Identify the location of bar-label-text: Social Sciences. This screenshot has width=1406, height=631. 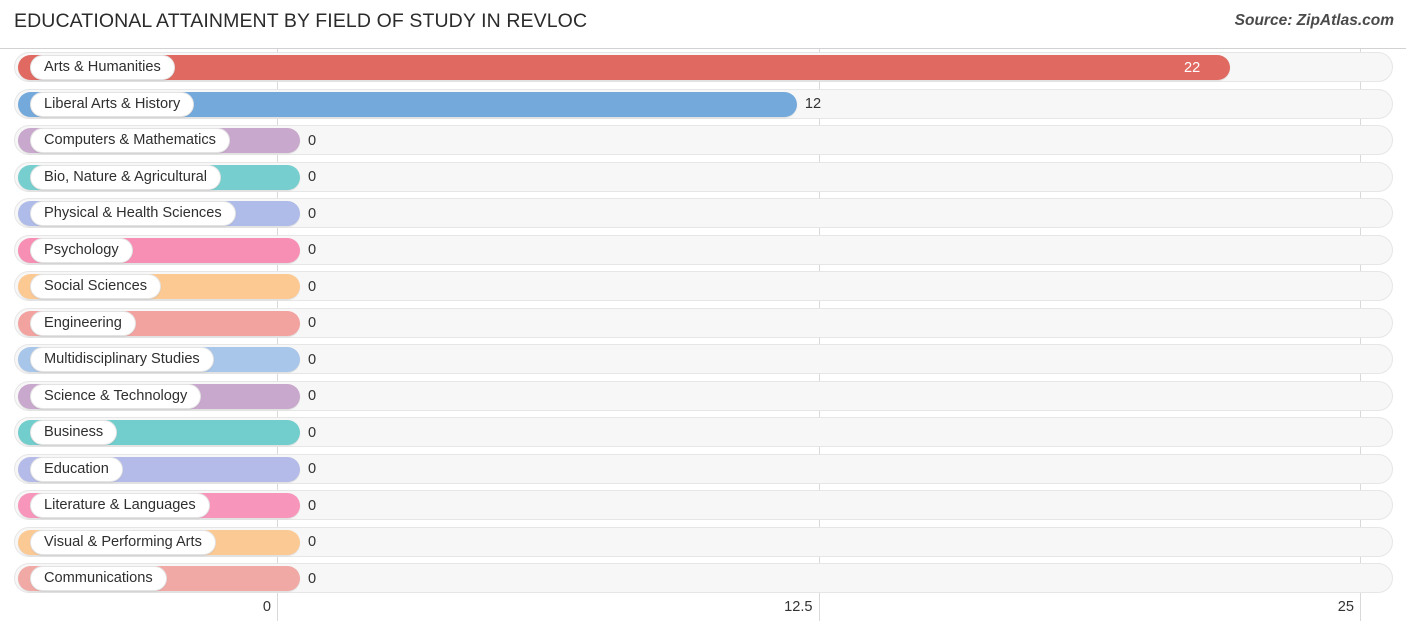
(96, 286).